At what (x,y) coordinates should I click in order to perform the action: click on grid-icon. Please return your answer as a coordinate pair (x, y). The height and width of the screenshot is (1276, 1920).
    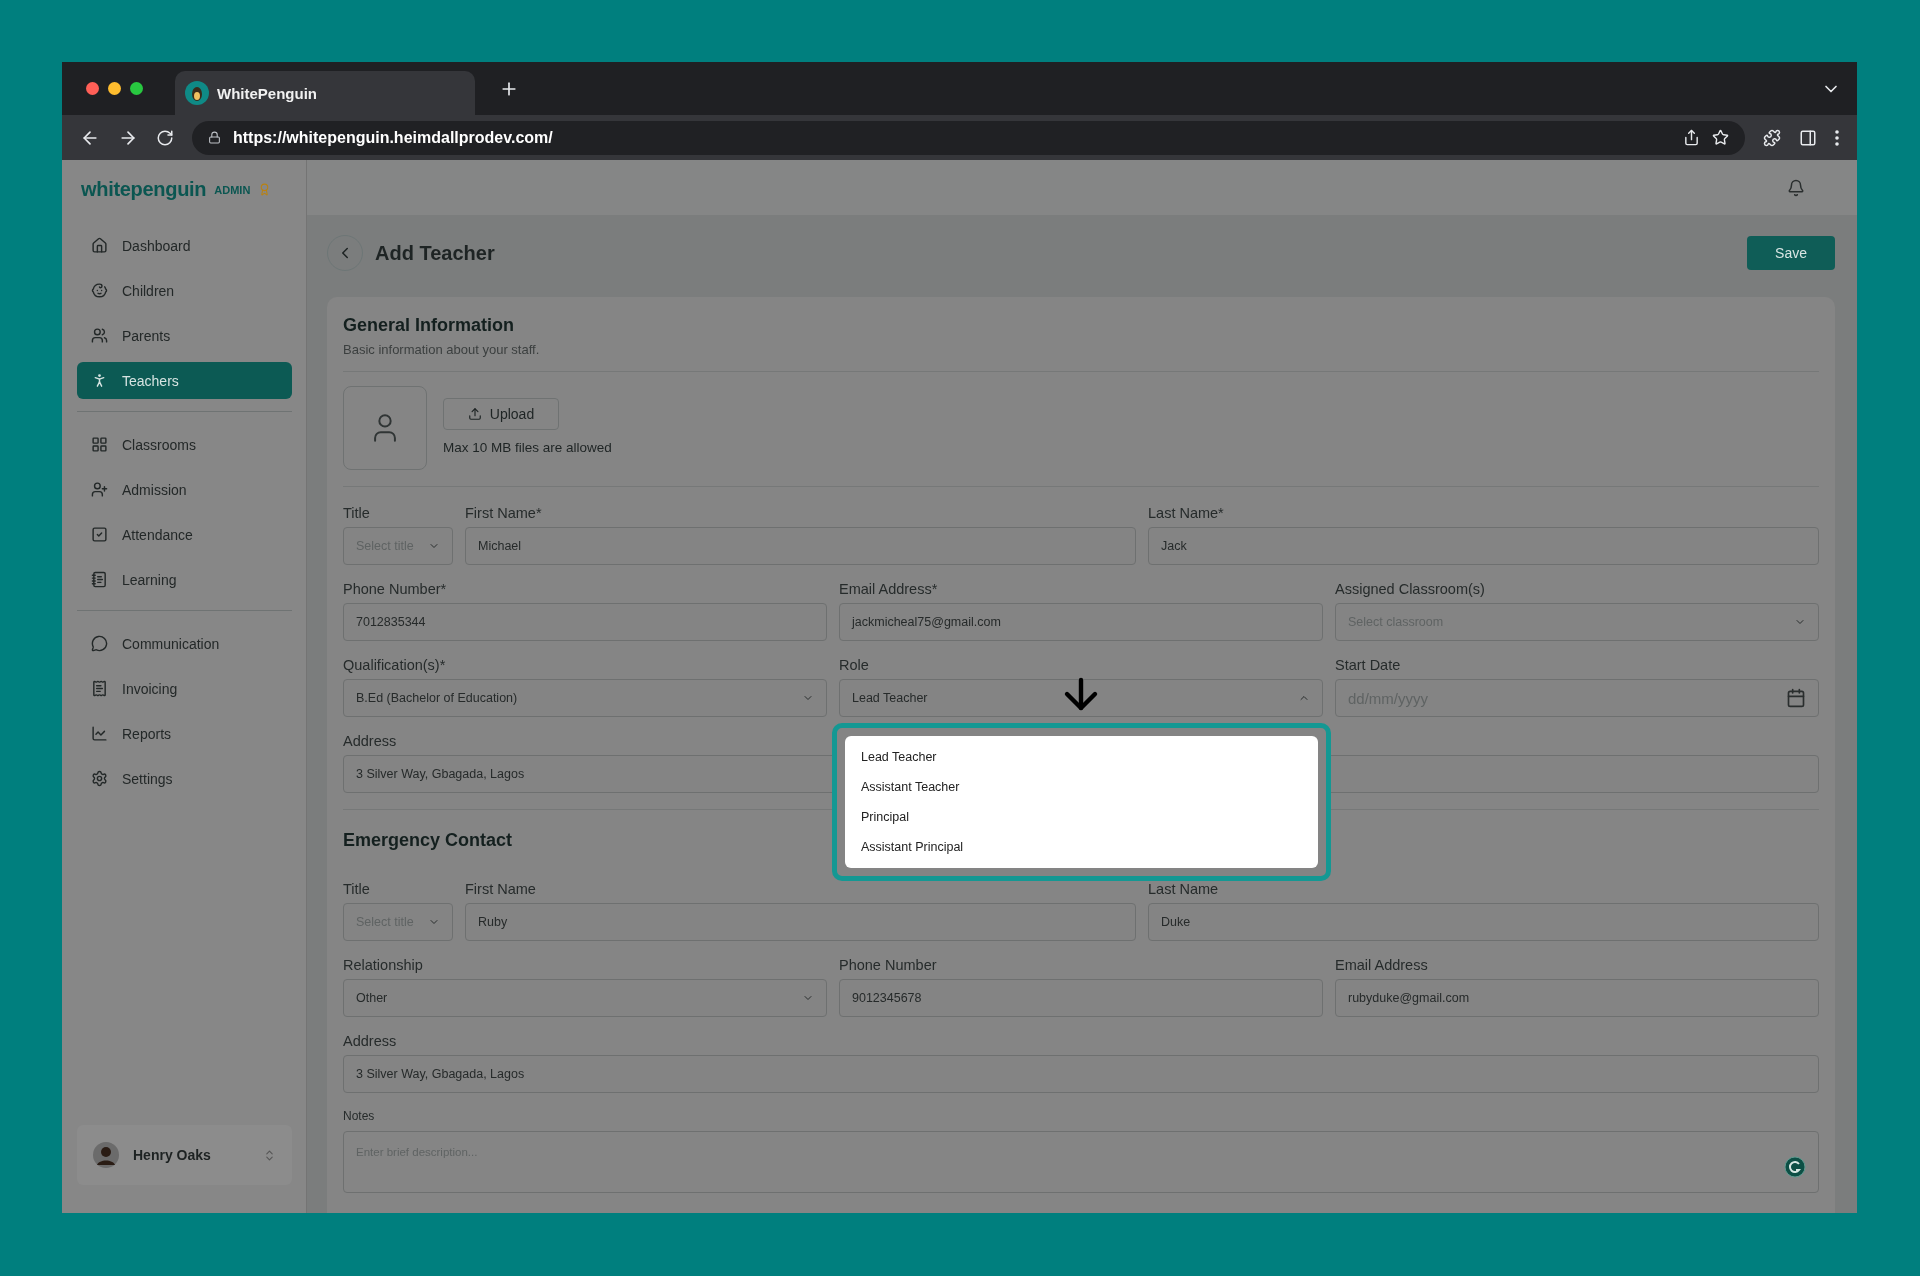
    Looking at the image, I should click on (99, 444).